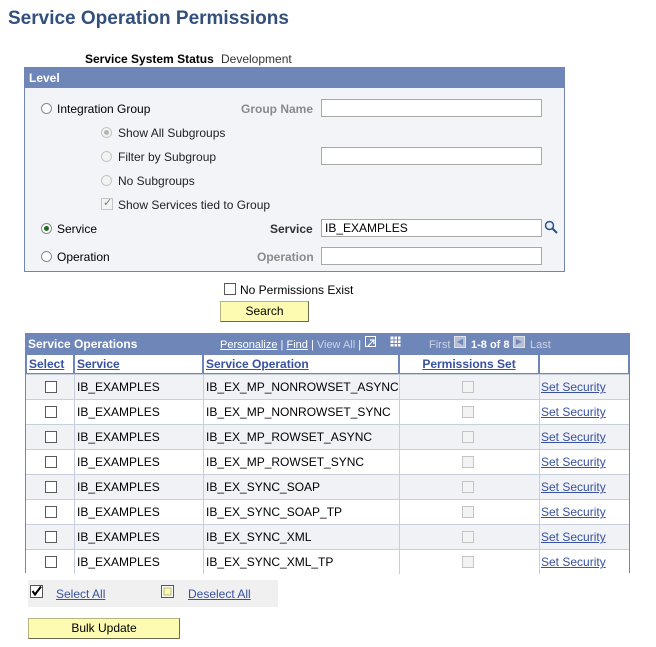  Describe the element at coordinates (172, 133) in the screenshot. I see `show-all-subgroups-label: Show All Subgroups` at that location.